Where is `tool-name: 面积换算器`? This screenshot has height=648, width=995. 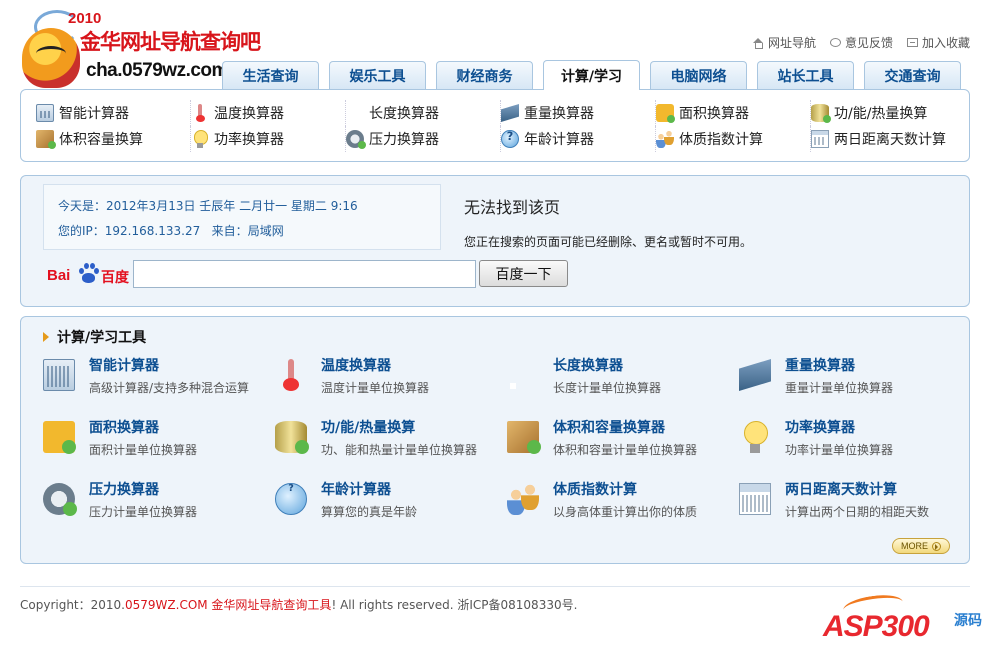
tool-name: 面积换算器 is located at coordinates (143, 428).